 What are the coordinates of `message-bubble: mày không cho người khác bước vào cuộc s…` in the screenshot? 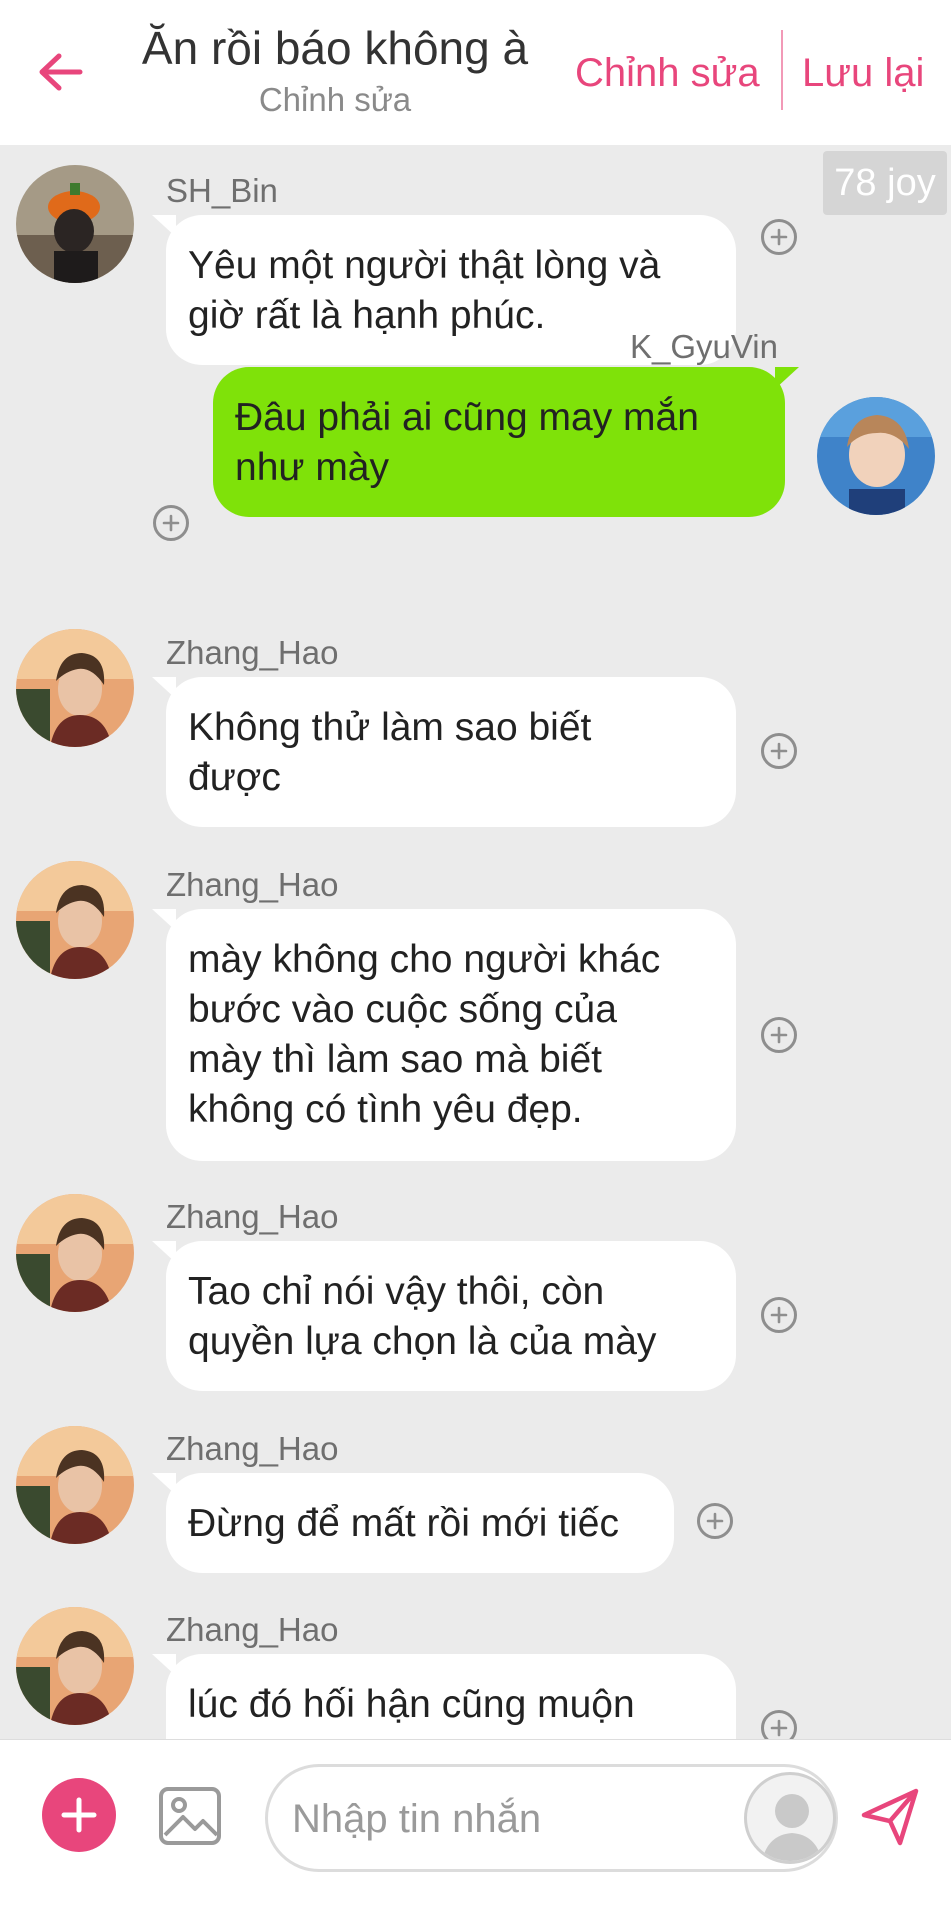 It's located at (451, 1035).